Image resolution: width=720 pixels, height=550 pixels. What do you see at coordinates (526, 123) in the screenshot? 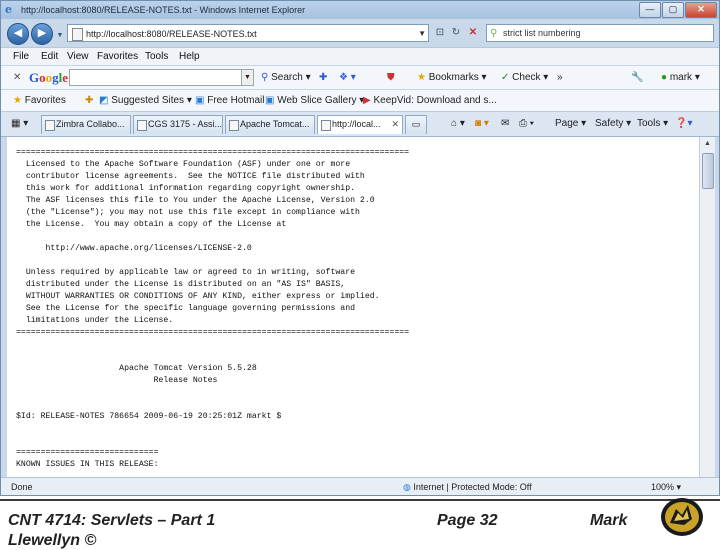
I see `print-icon: ⎙ ▾` at bounding box center [526, 123].